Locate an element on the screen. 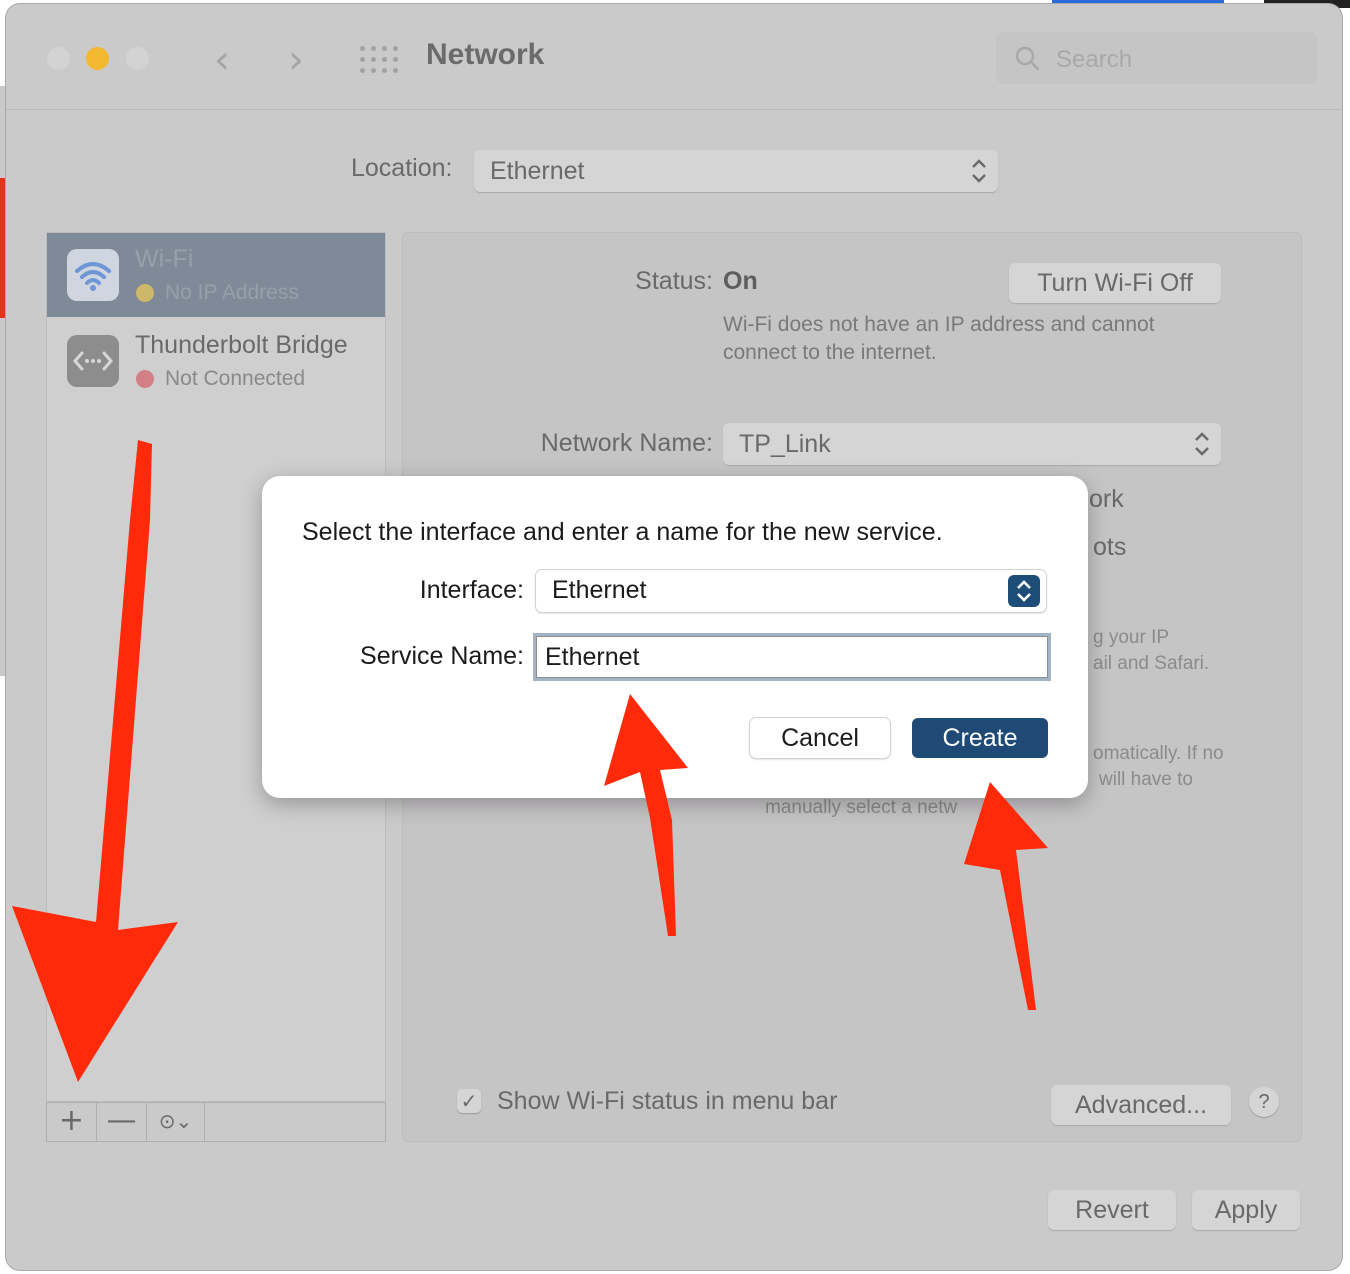  service-name: Thunderbolt Bridge is located at coordinates (241, 345).